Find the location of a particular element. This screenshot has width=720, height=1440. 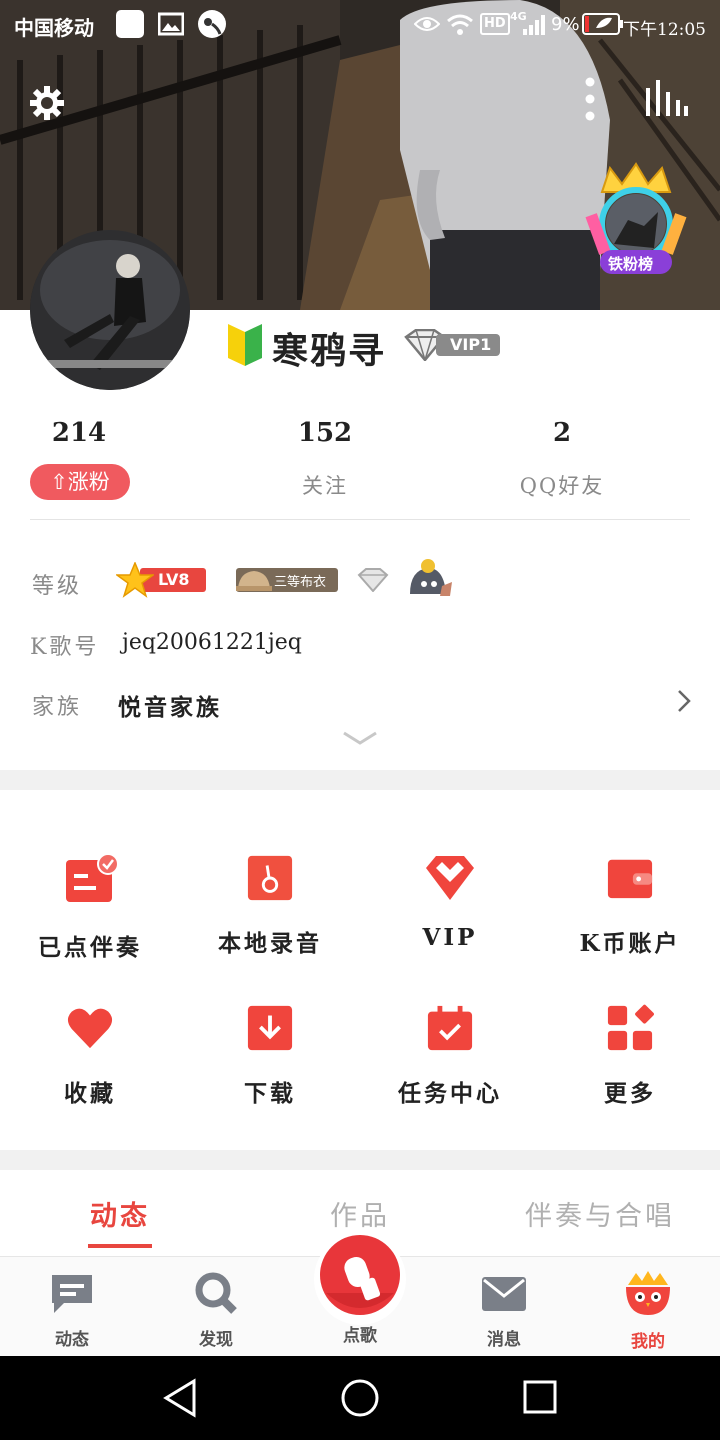

home-icon is located at coordinates (360, 1398).